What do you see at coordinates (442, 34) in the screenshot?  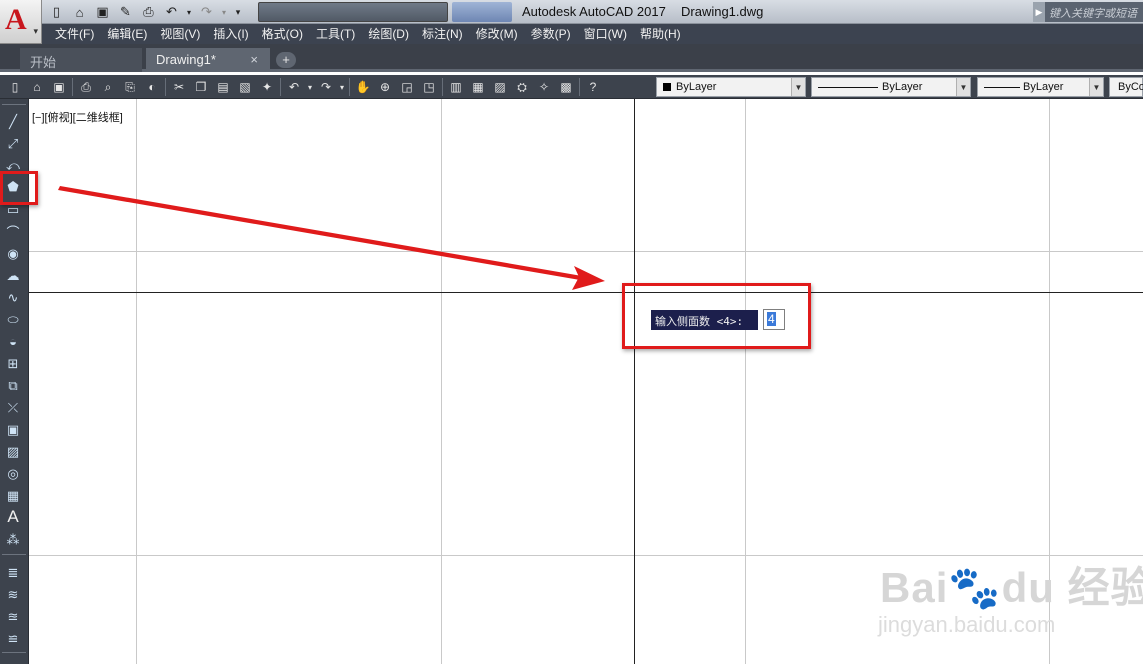 I see `menu-dimension: 标注(N)` at bounding box center [442, 34].